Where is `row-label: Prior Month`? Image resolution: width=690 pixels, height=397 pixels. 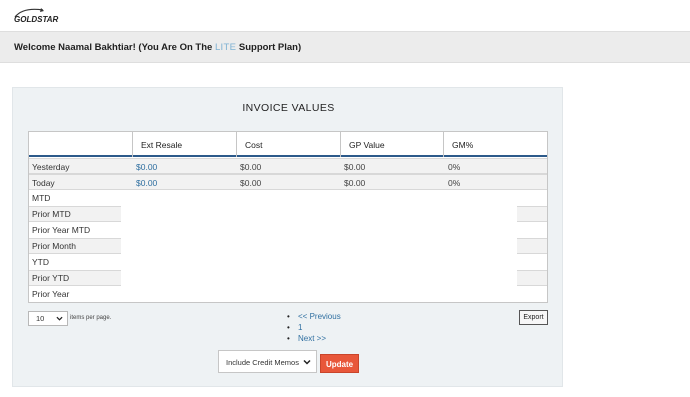
row-label: Prior Month is located at coordinates (54, 246).